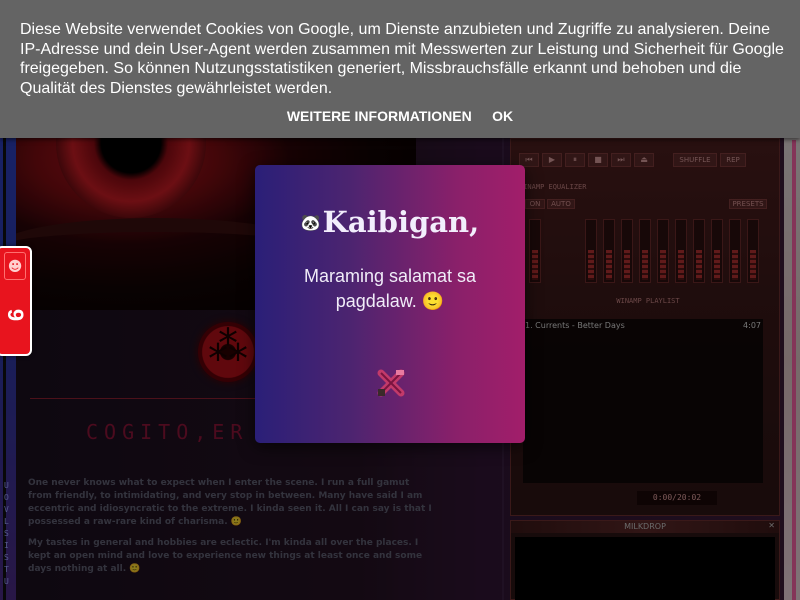 The image size is (800, 600). What do you see at coordinates (310, 222) in the screenshot?
I see `panda-icon: 🐼` at bounding box center [310, 222].